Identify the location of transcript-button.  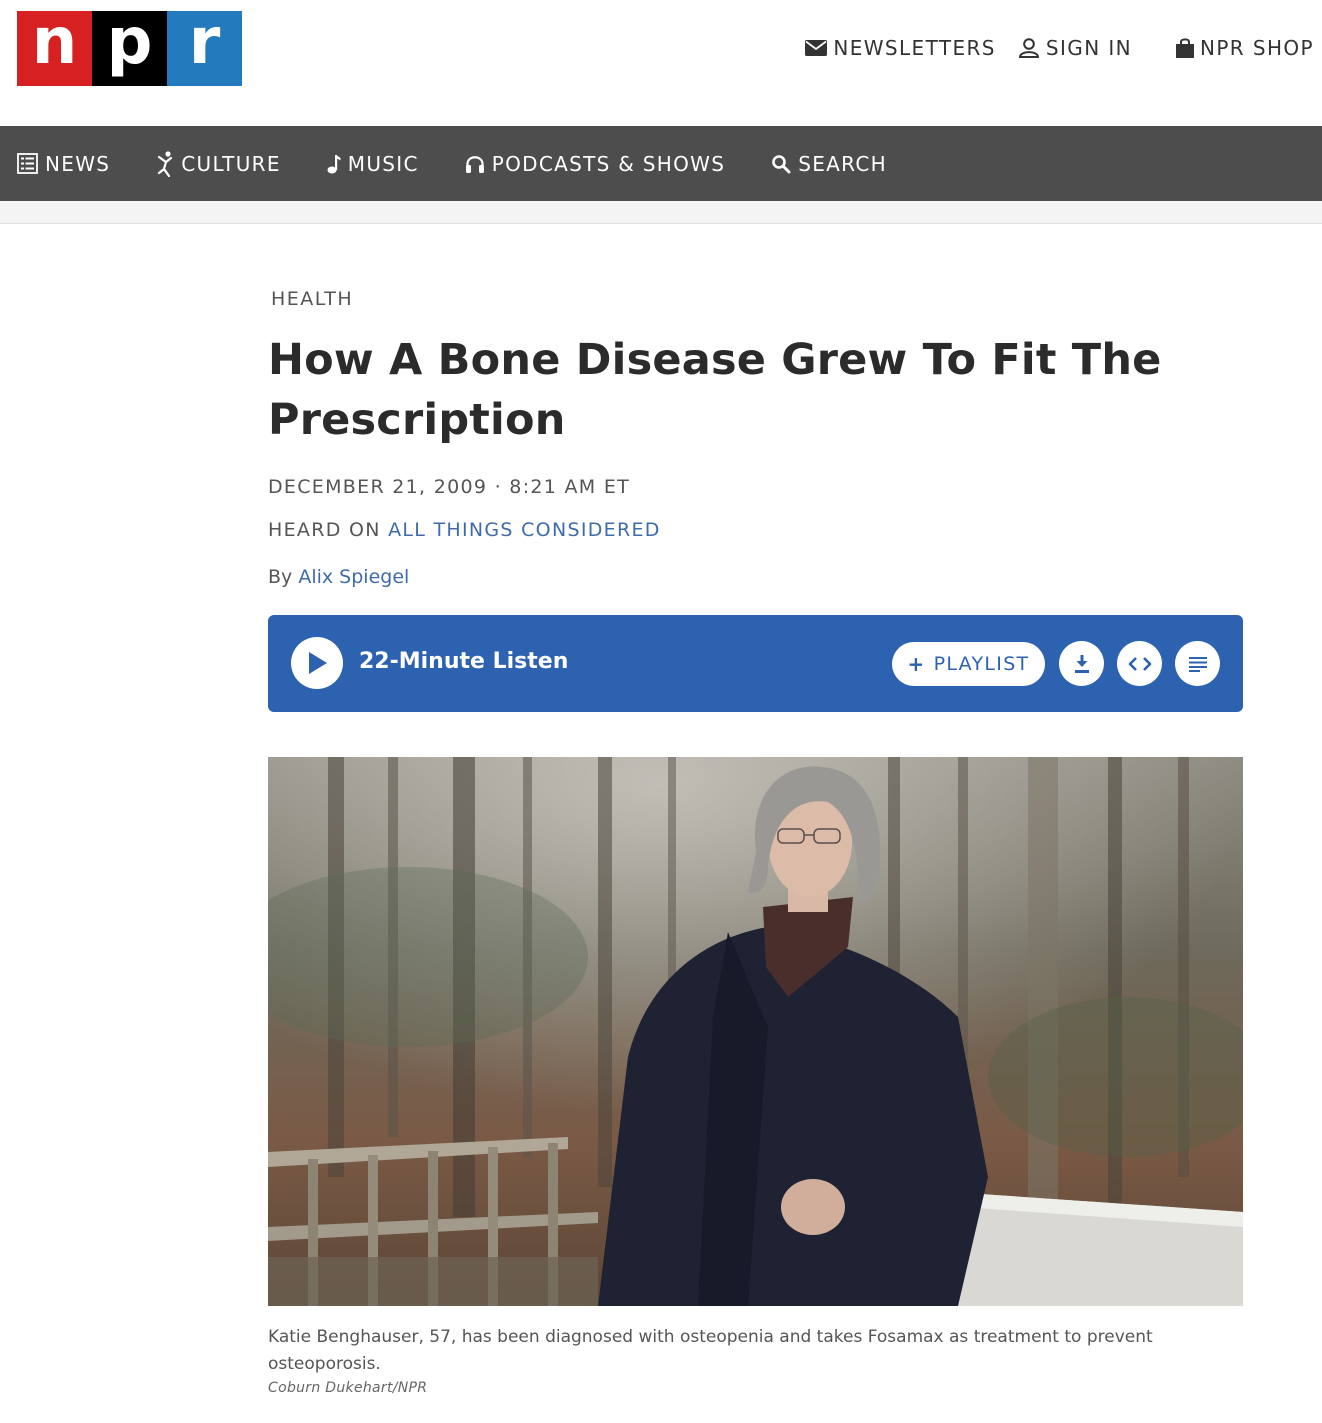
(1197, 663).